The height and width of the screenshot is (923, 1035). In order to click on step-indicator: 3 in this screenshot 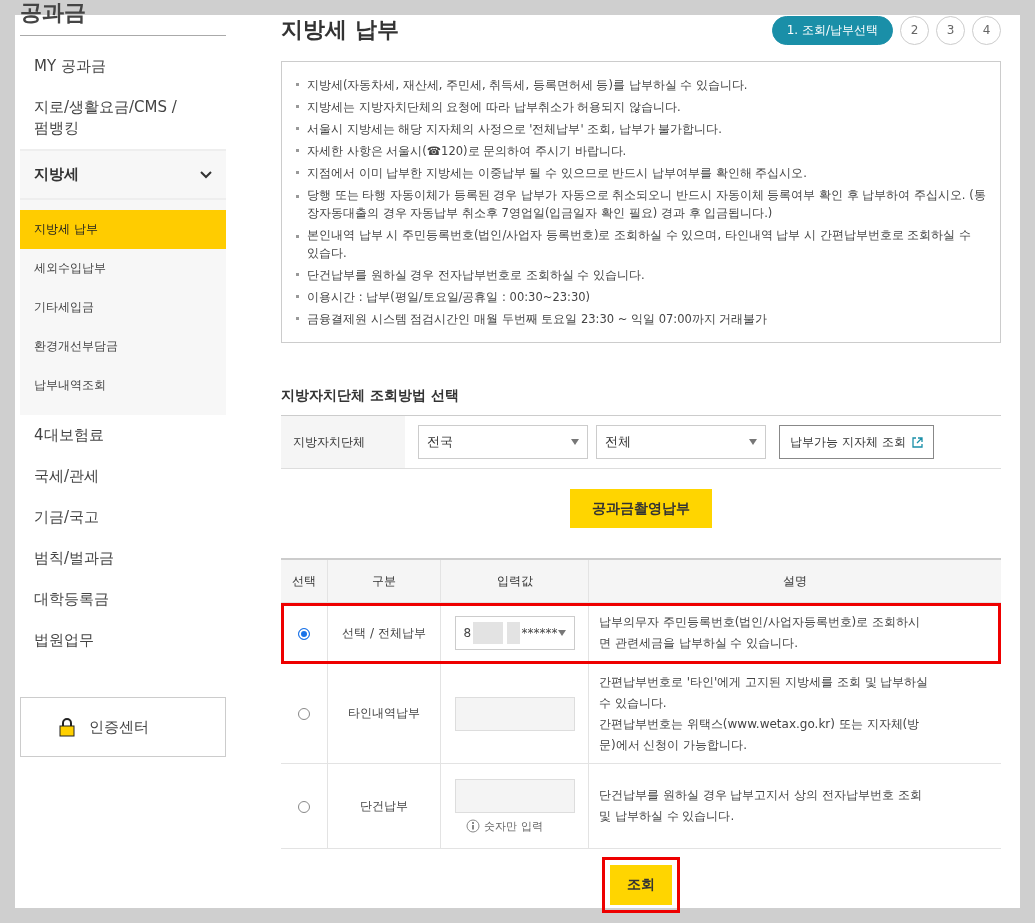, I will do `click(950, 30)`.